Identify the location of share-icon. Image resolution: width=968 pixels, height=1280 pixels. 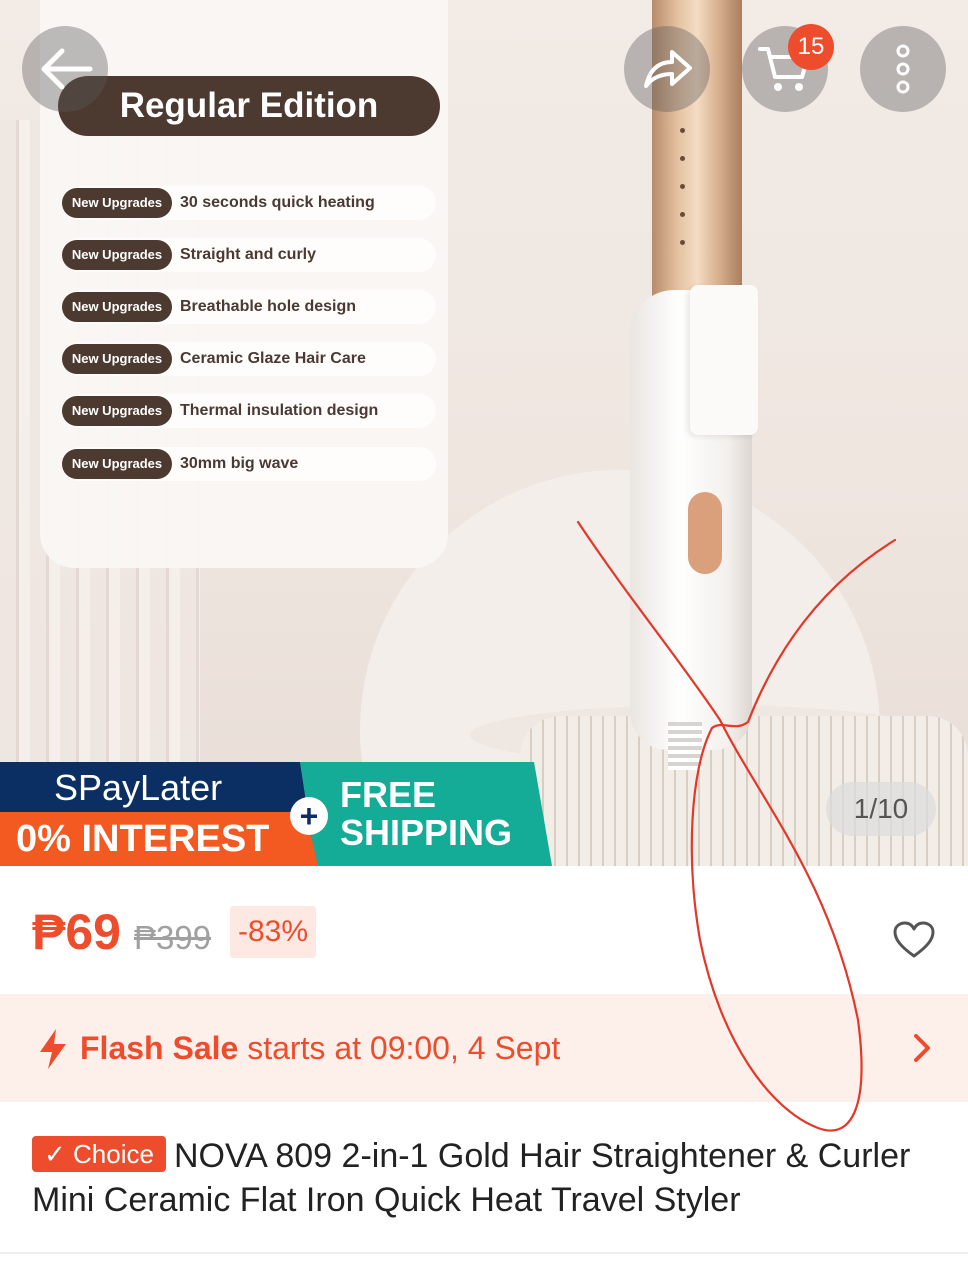
(668, 69).